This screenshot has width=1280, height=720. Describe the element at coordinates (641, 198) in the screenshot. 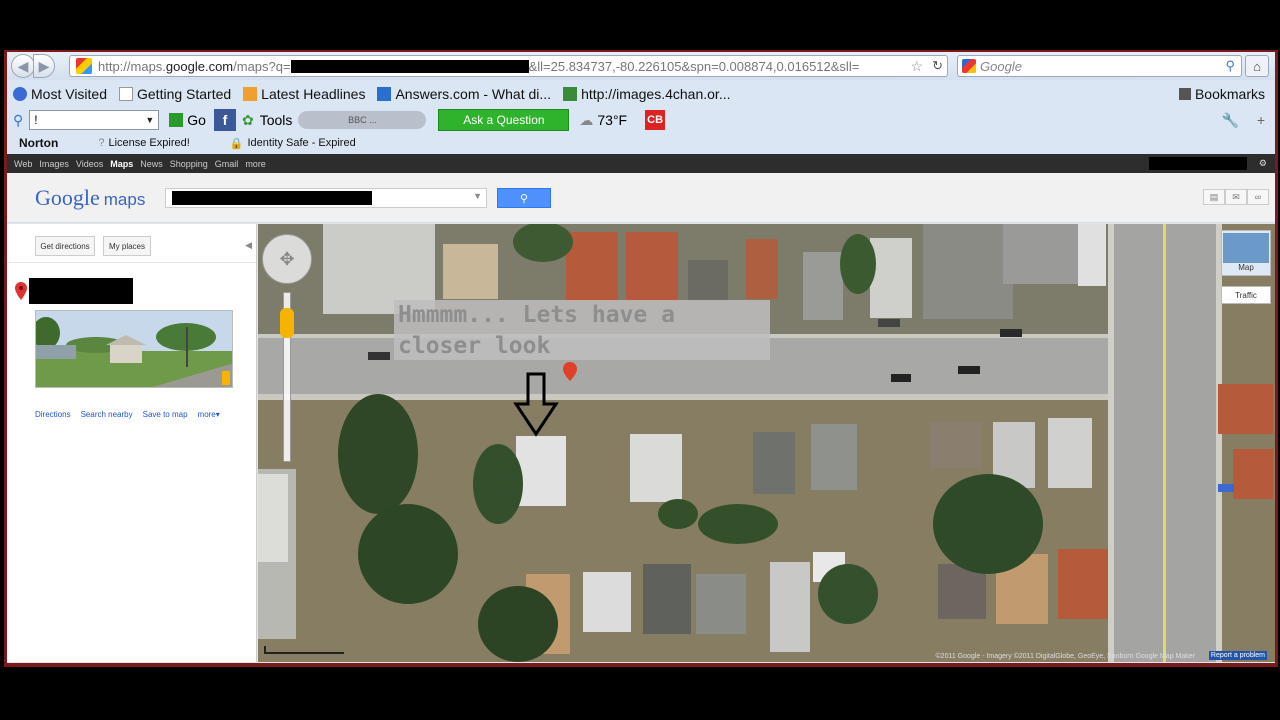

I see `maps-header: Google maps ▼ ⚲ ▤ ✉ ∞` at that location.